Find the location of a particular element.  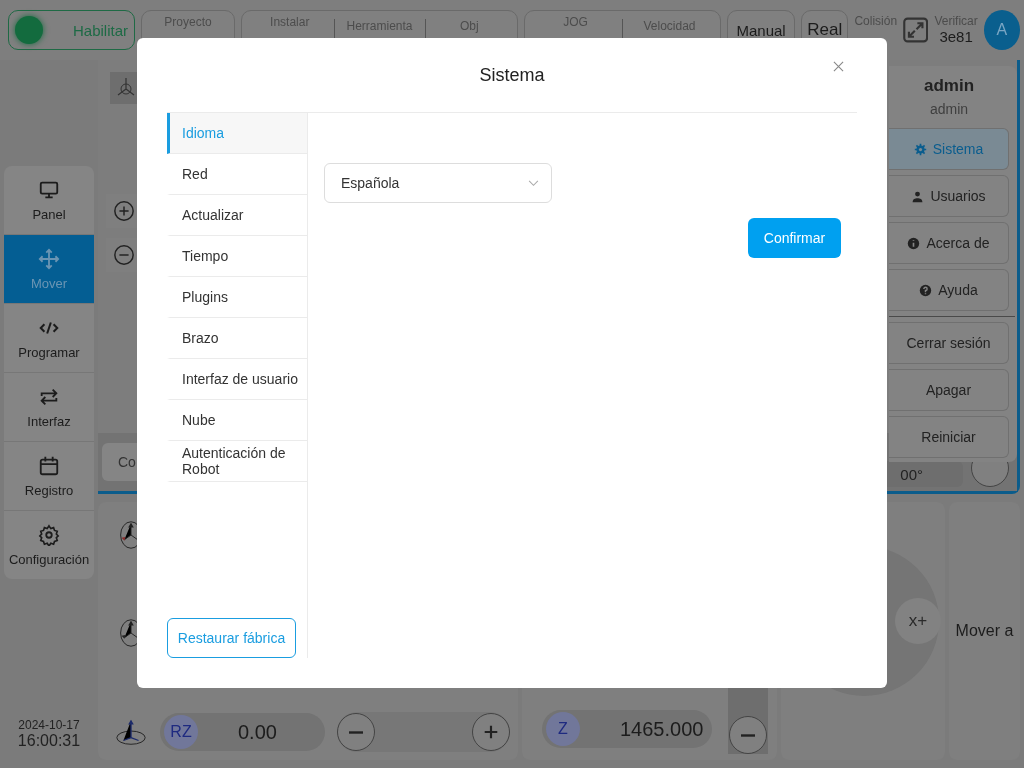

close-icon is located at coordinates (838, 66).